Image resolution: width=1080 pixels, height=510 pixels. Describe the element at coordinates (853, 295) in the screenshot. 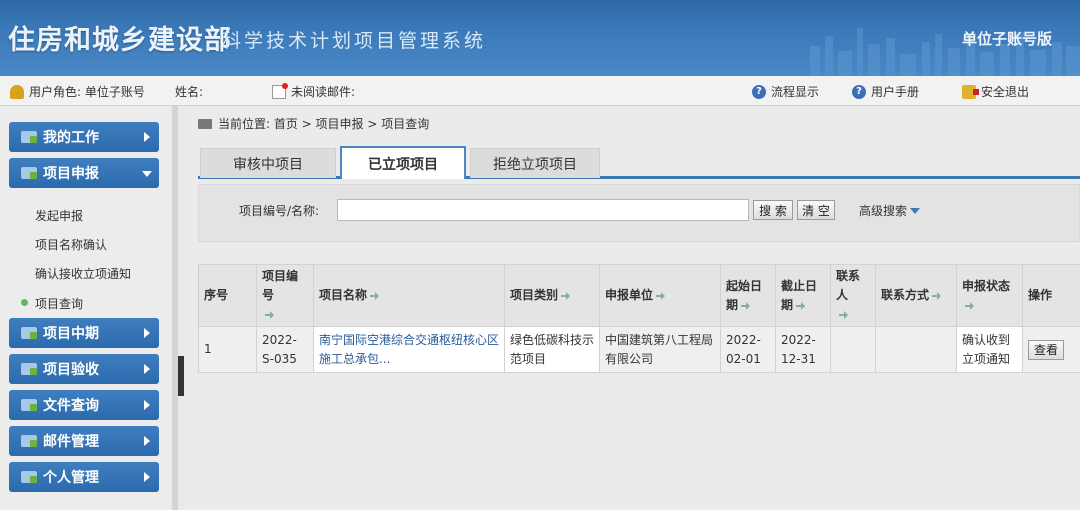

I see `col-header-contact: 联系人` at that location.